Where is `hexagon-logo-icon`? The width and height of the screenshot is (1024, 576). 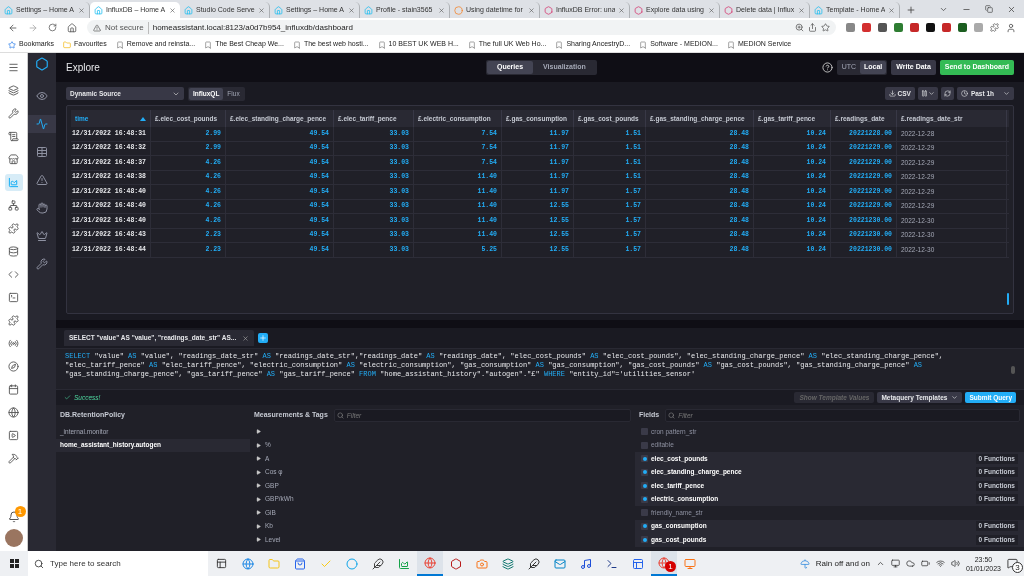
hexagon-logo-icon is located at coordinates (42, 64).